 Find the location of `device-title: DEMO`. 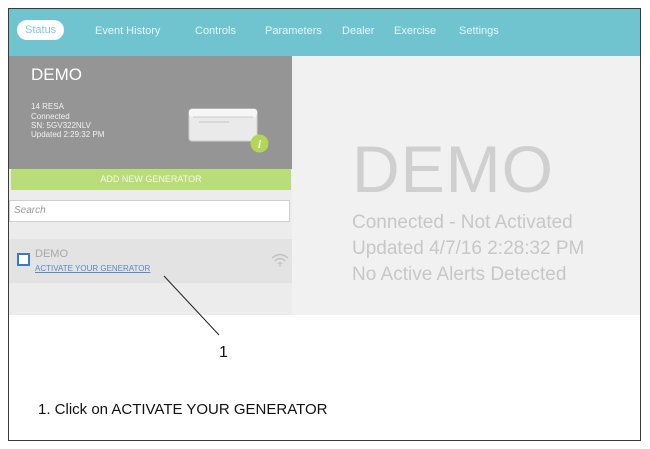

device-title: DEMO is located at coordinates (453, 169).